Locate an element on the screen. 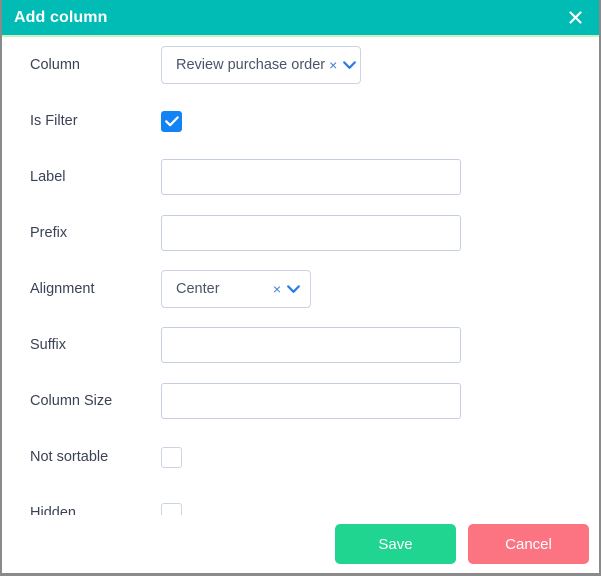 Image resolution: width=601 pixels, height=576 pixels. column-size-input is located at coordinates (311, 401).